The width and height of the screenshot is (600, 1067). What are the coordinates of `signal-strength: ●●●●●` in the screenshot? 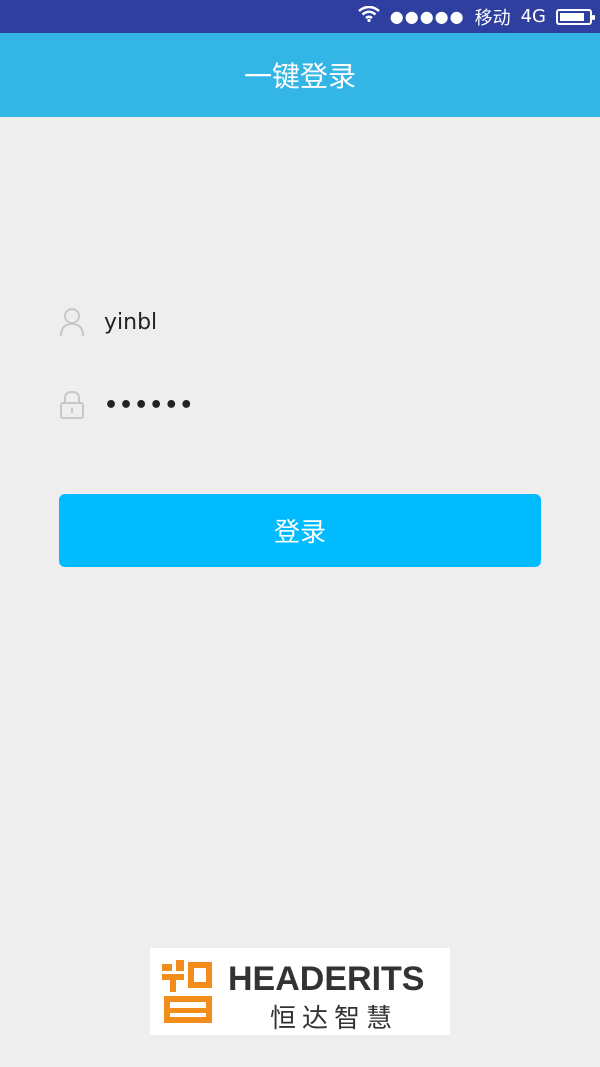 It's located at (427, 16).